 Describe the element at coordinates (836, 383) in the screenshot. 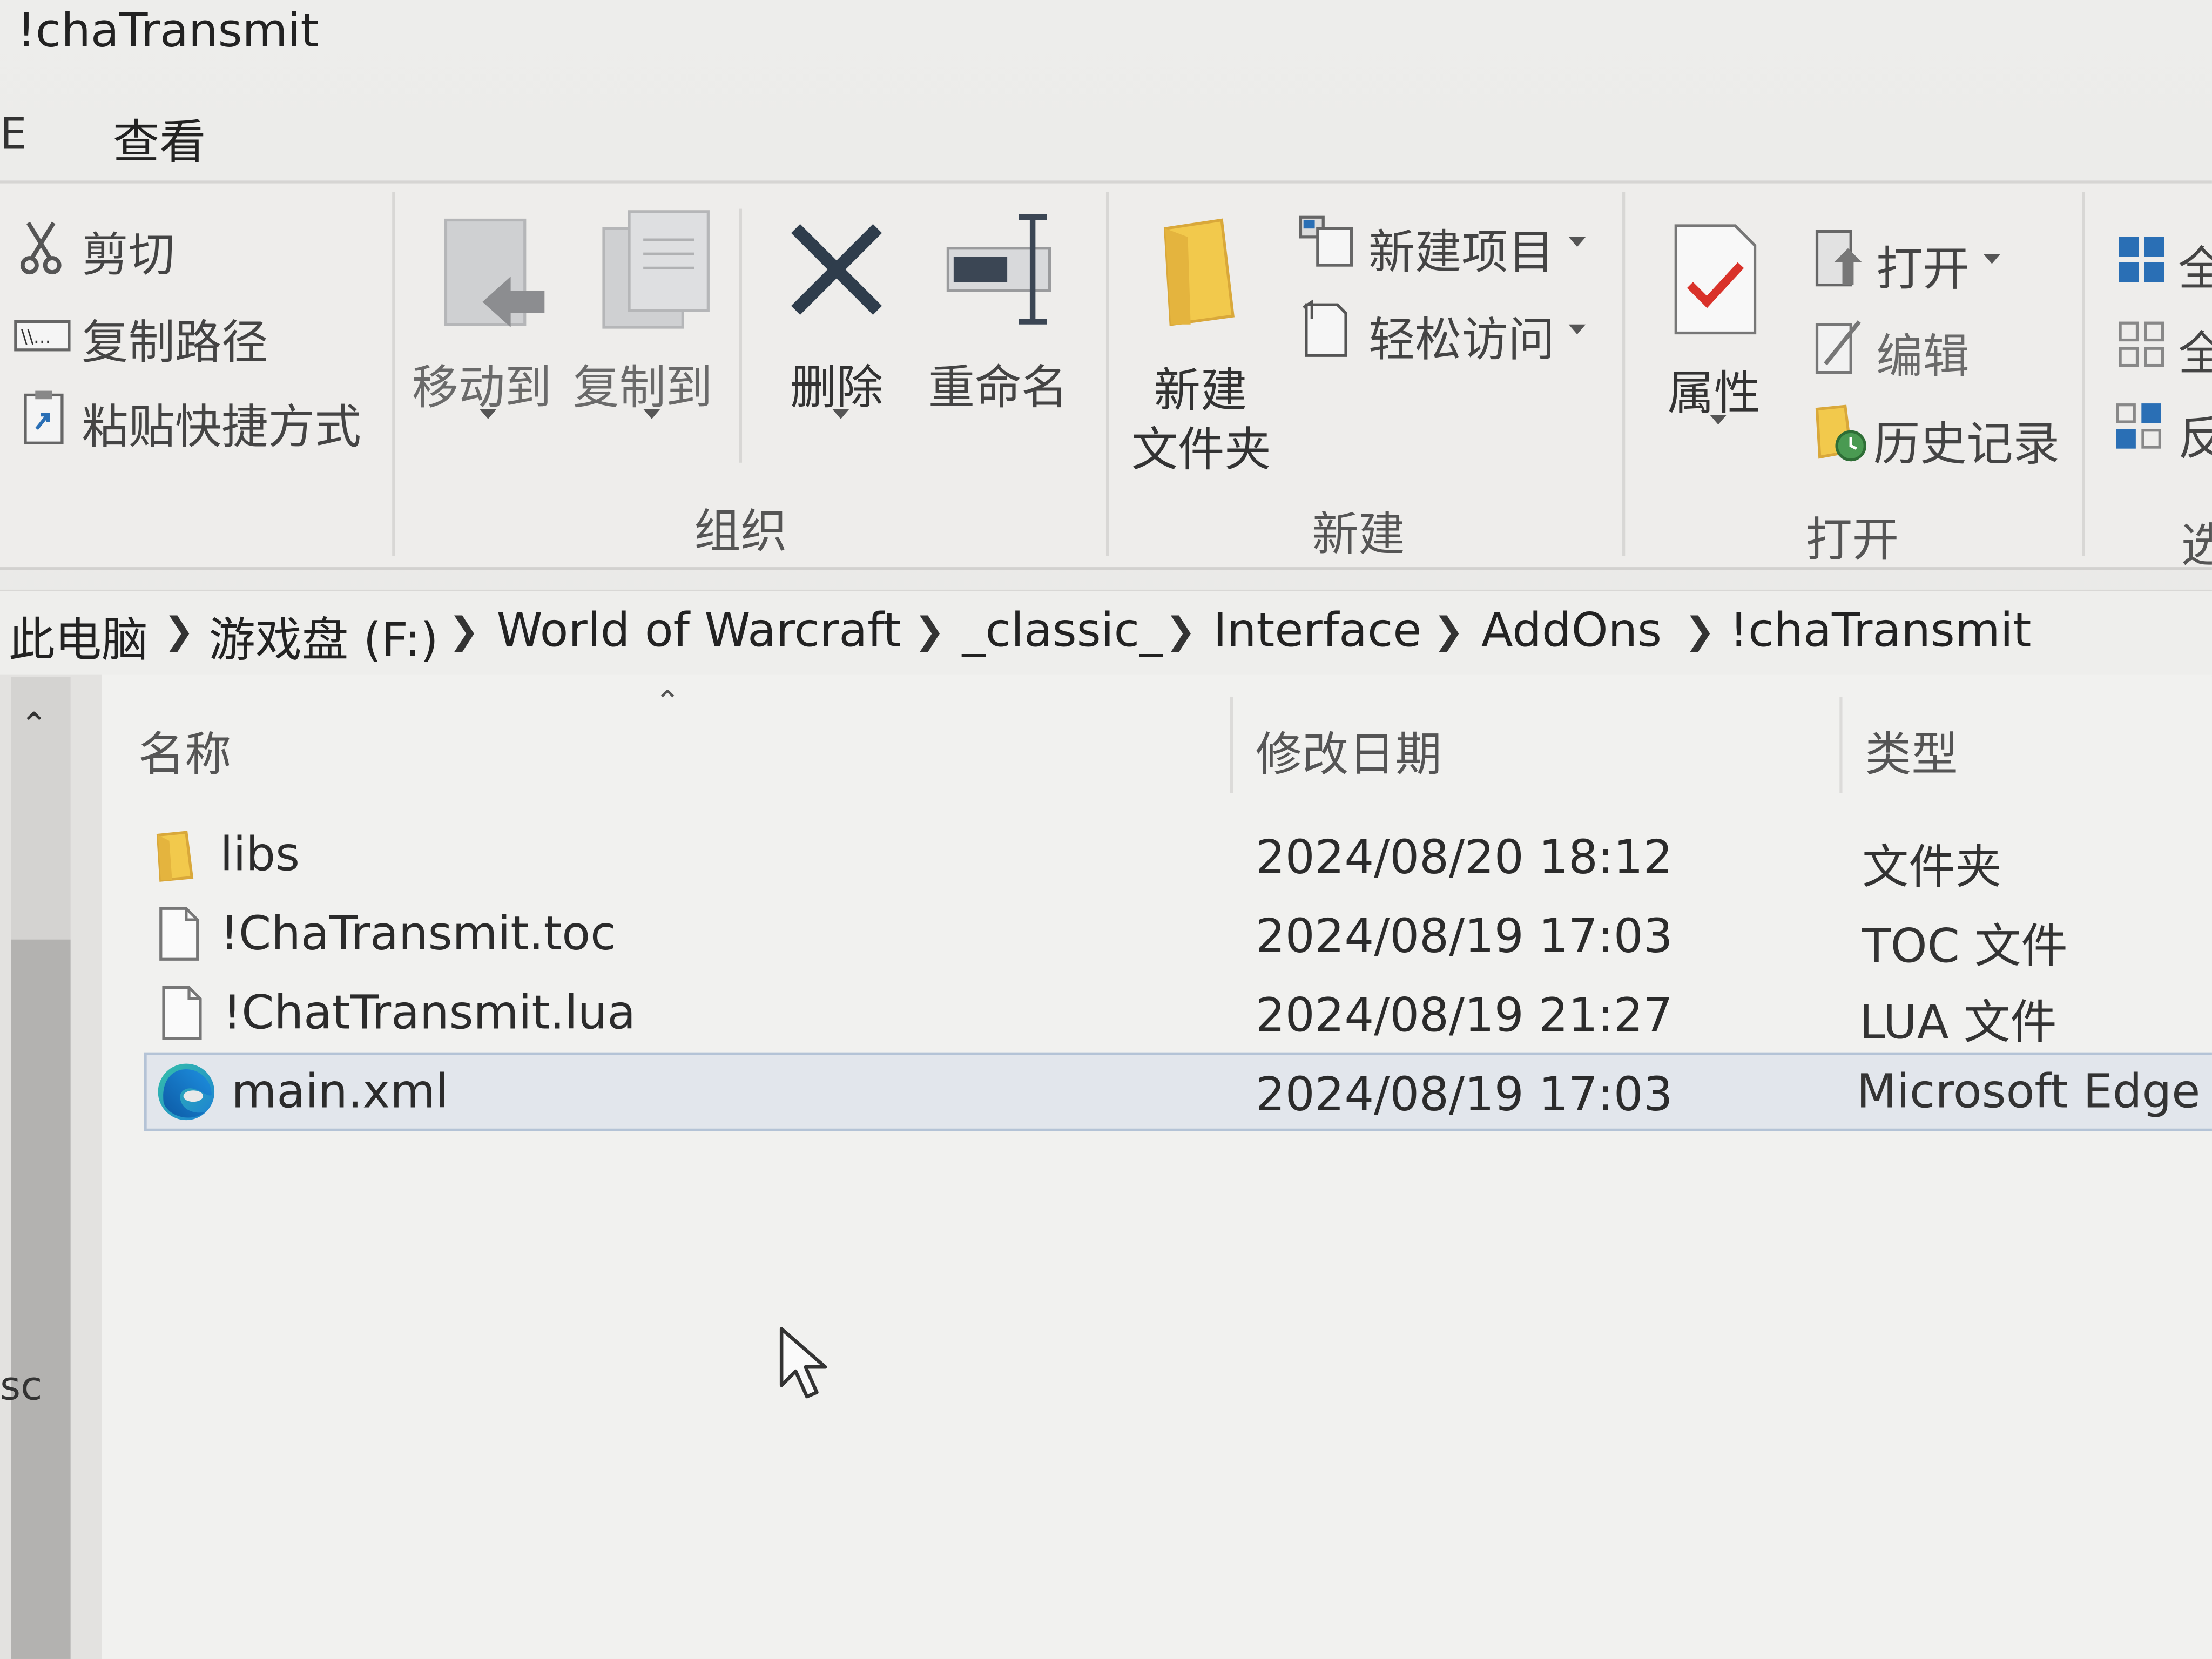

I see `delete-button: 删除` at that location.